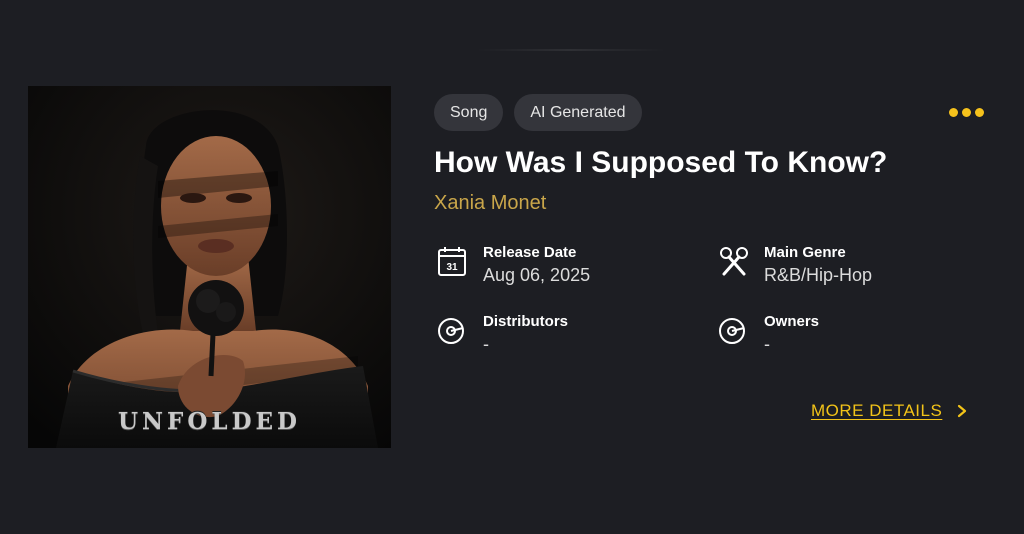 Image resolution: width=1024 pixels, height=534 pixels. I want to click on main-genre-block: Main Genre R&B/Hip-Hop, so click(794, 265).